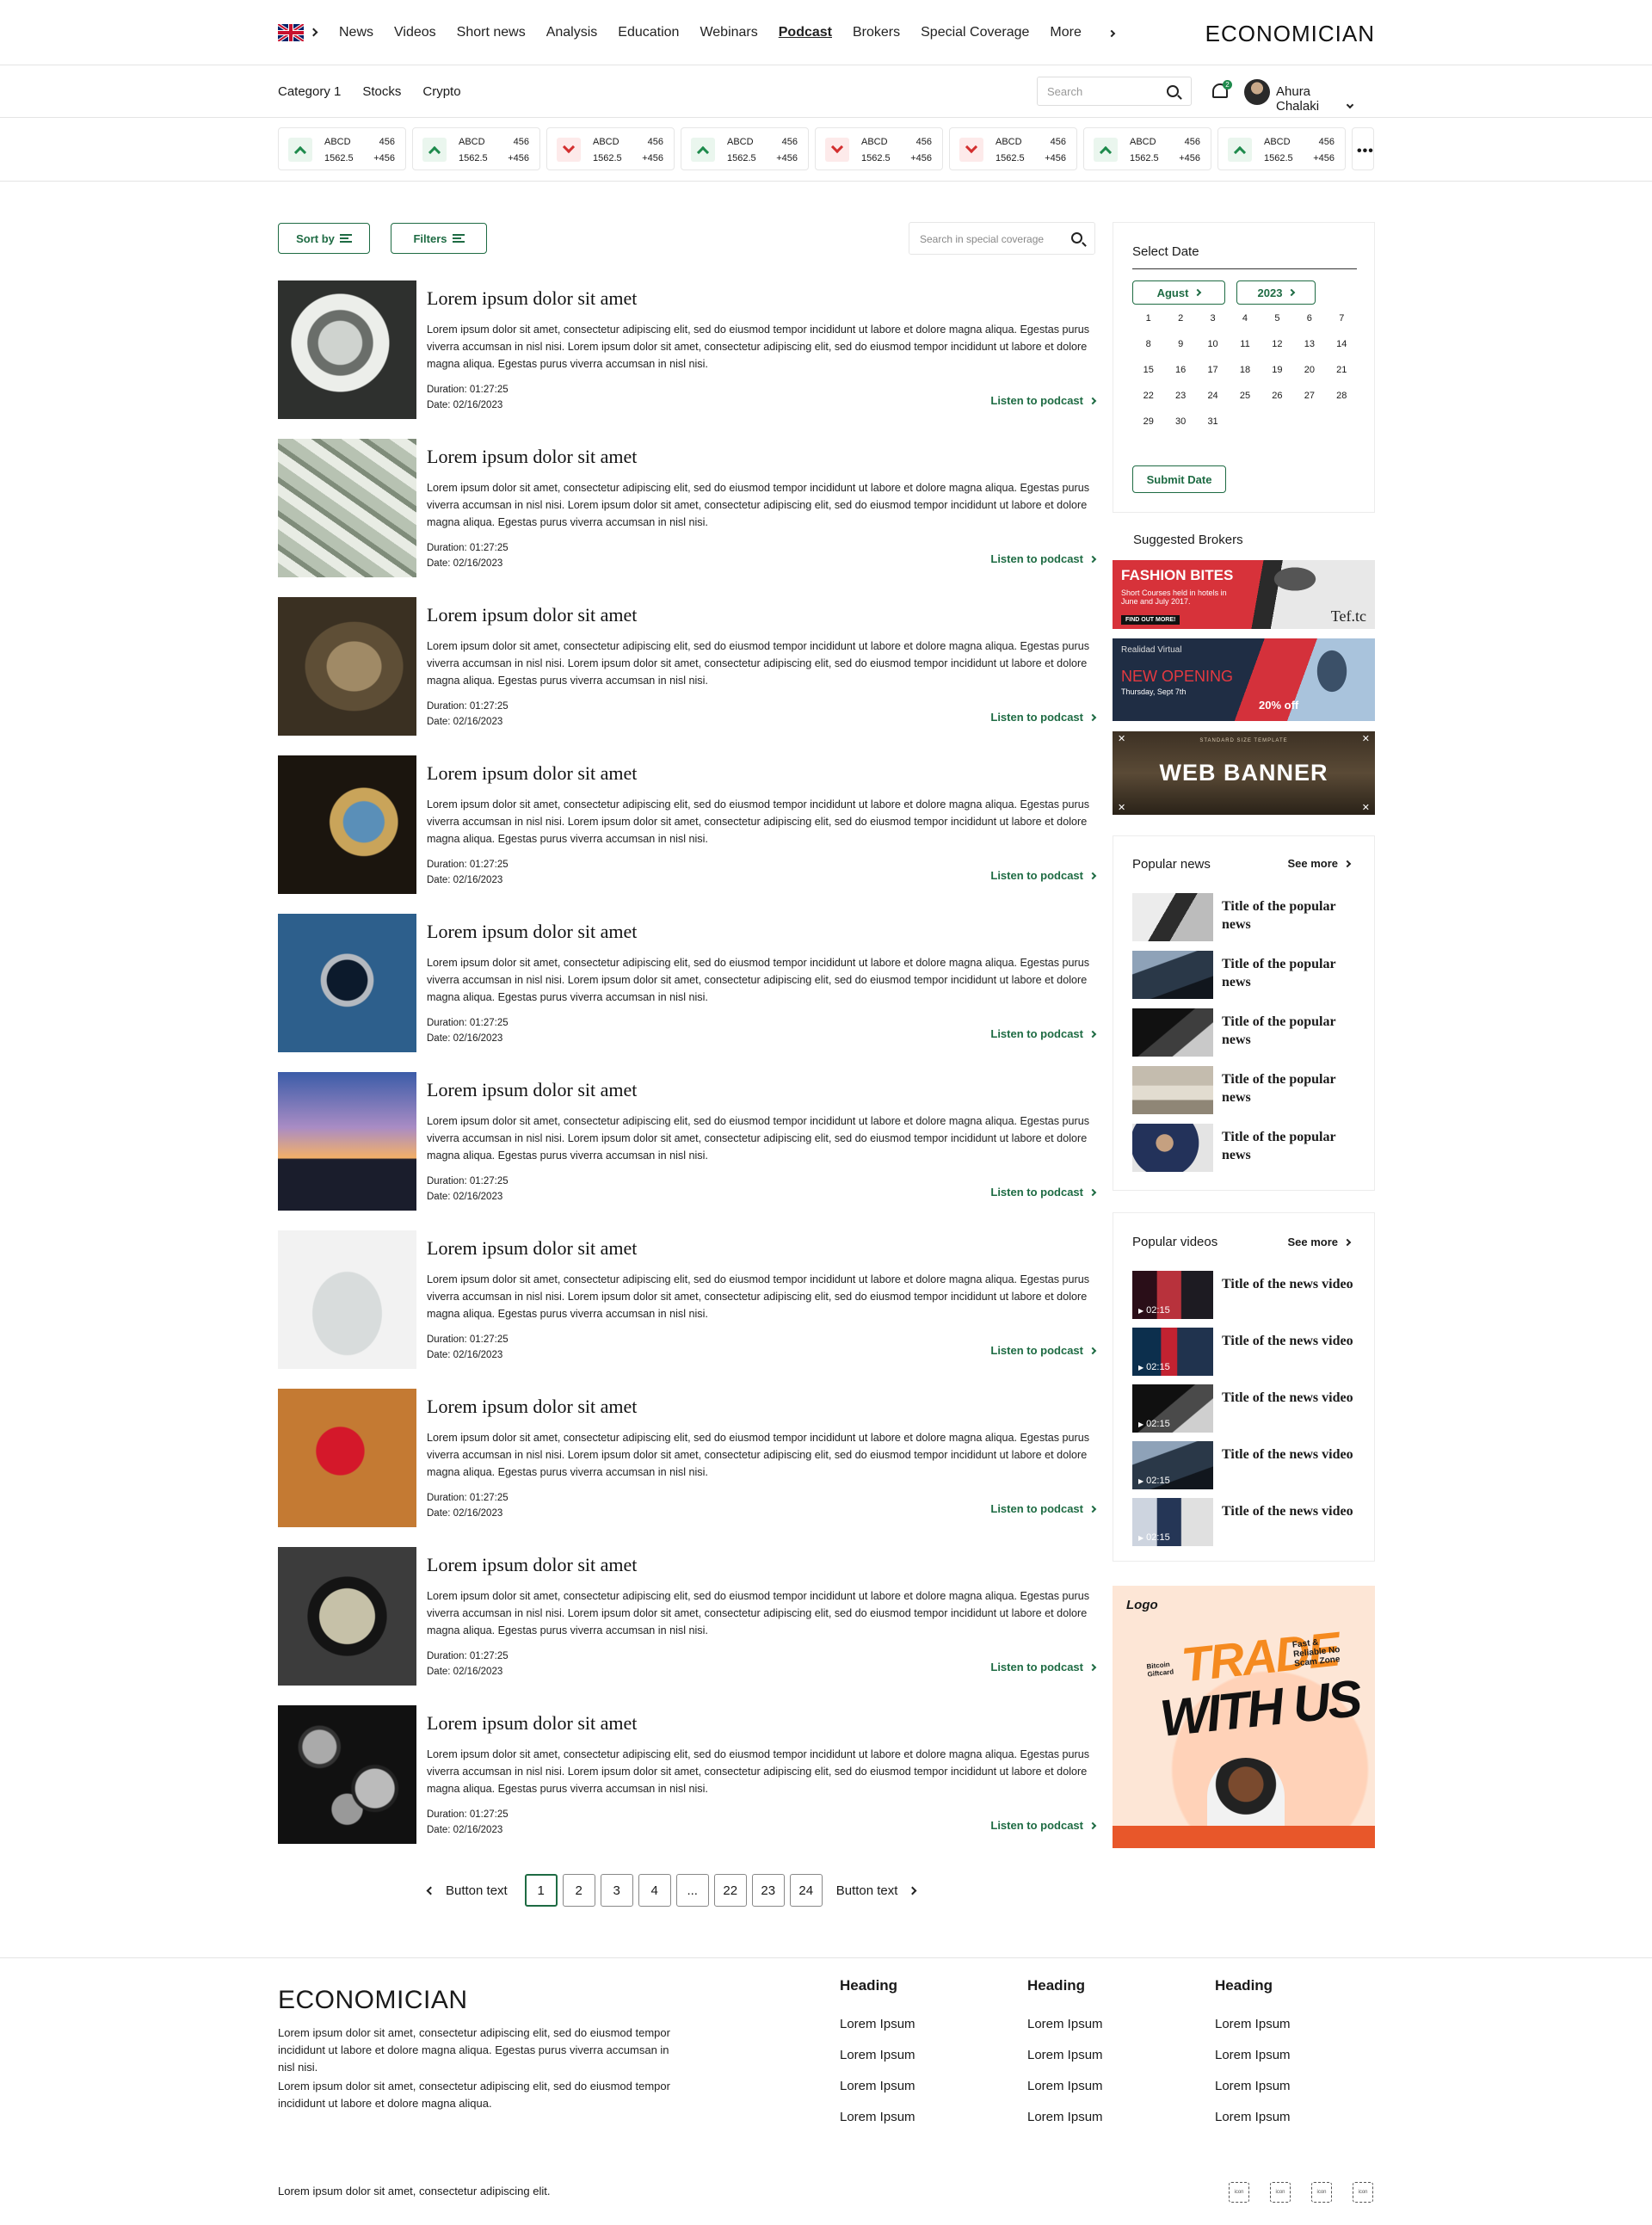  I want to click on calendar-day: 19, so click(1277, 370).